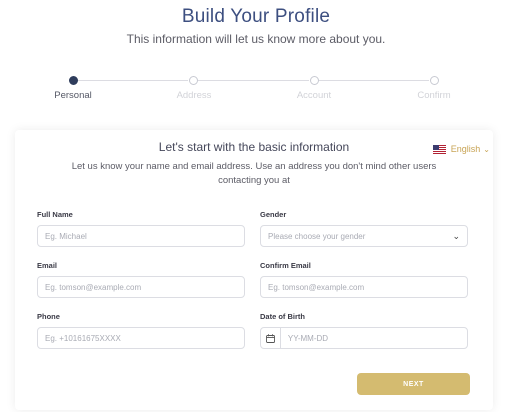  I want to click on phone-box, so click(141, 338).